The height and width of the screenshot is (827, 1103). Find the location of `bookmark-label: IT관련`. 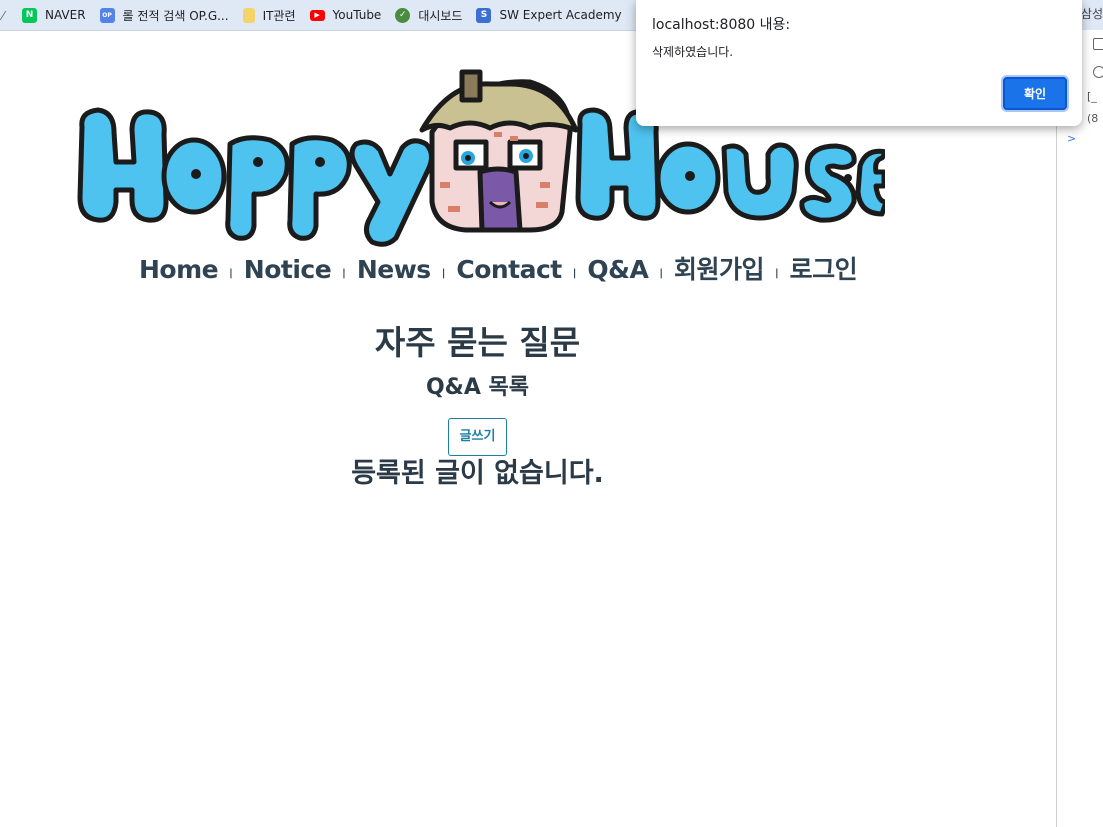

bookmark-label: IT관련 is located at coordinates (279, 15).